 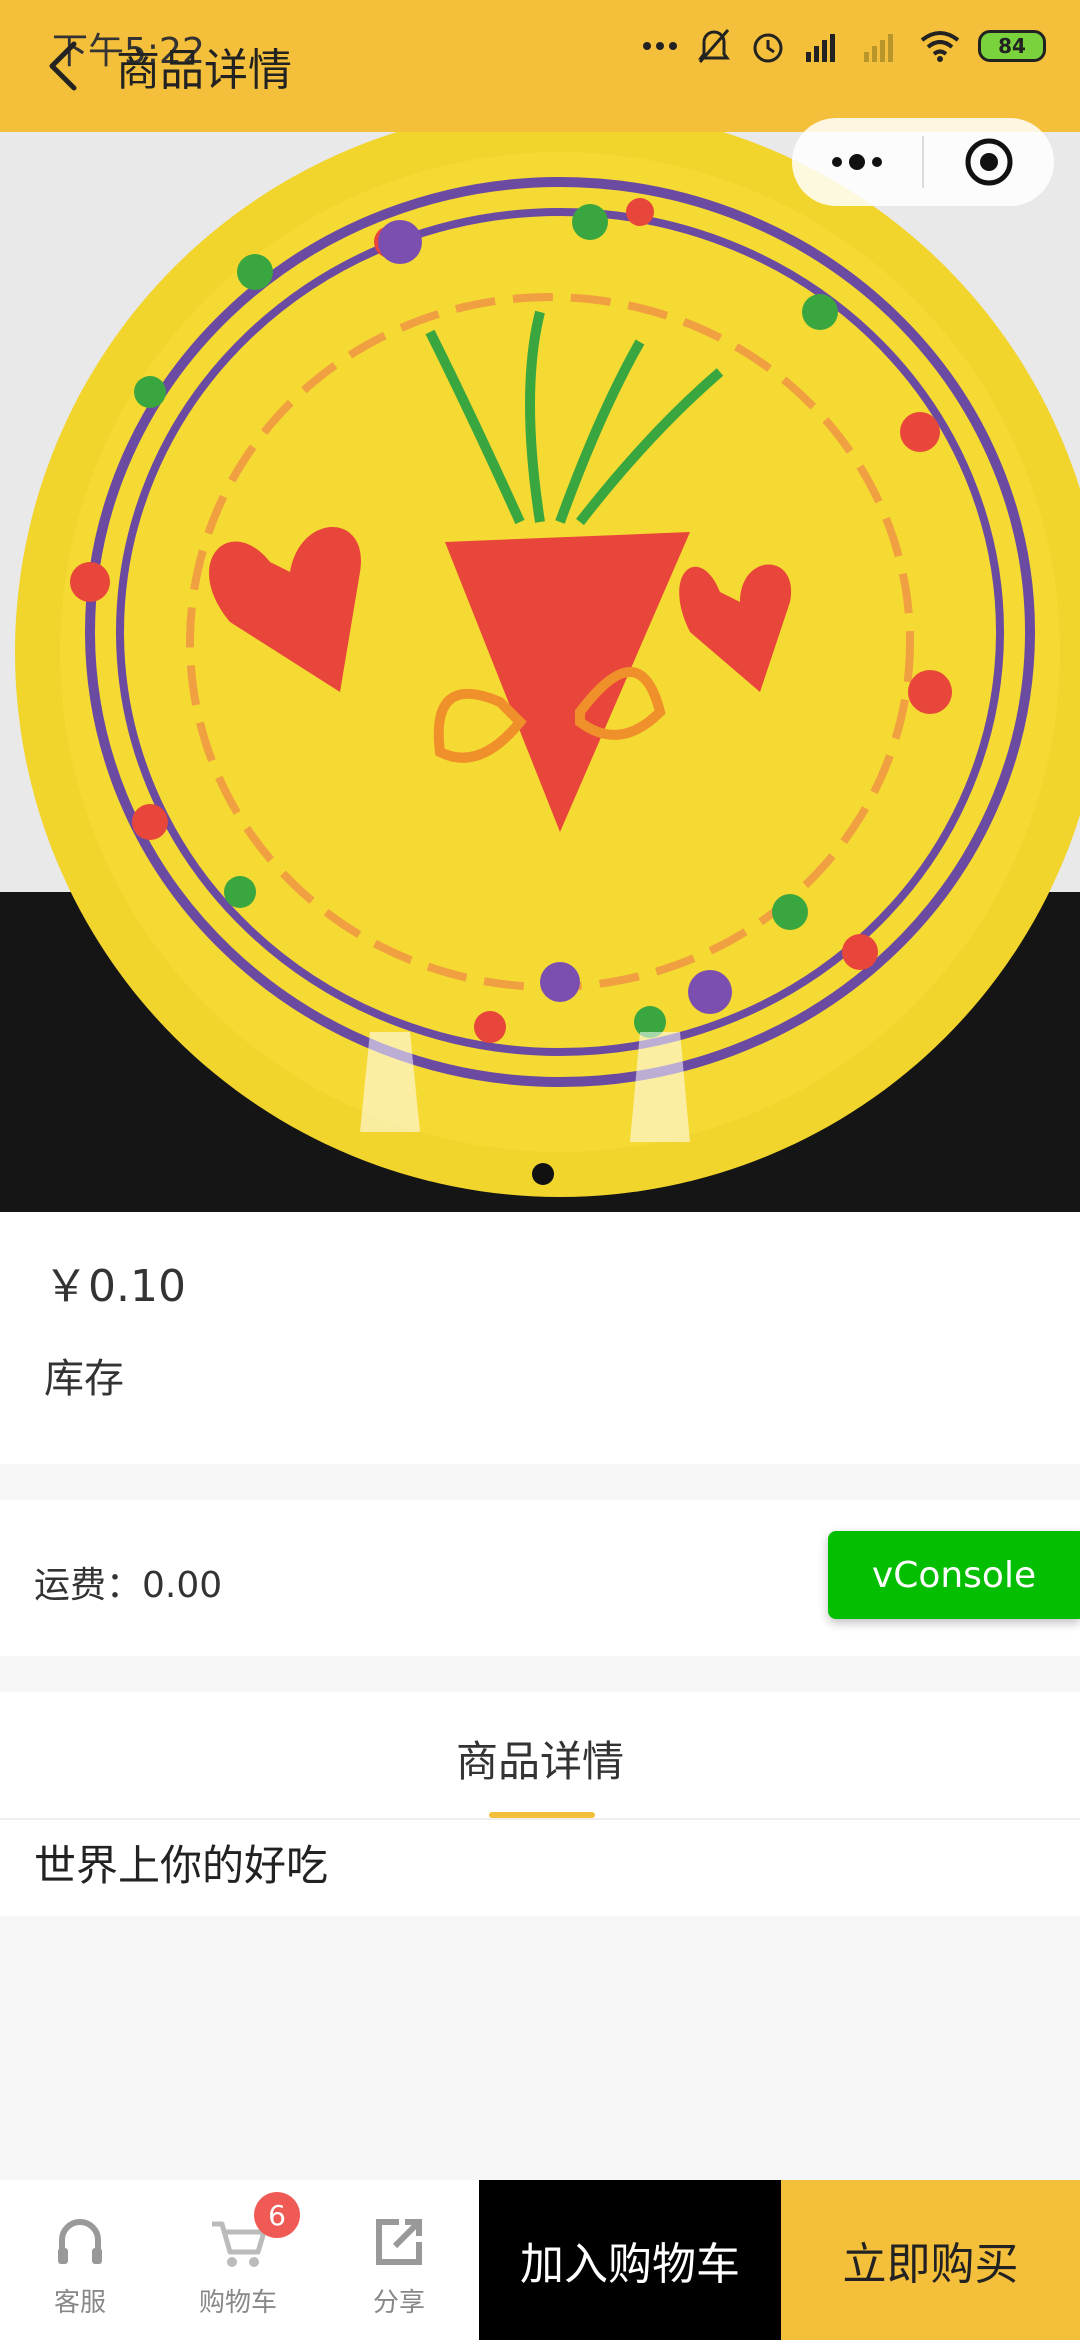 What do you see at coordinates (844, 46) in the screenshot?
I see `status-icons: 84` at bounding box center [844, 46].